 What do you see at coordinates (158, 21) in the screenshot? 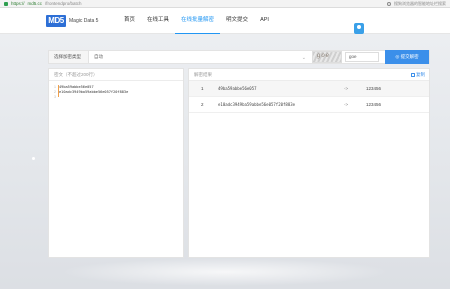
I see `nav-online-tools: 在线工具` at bounding box center [158, 21].